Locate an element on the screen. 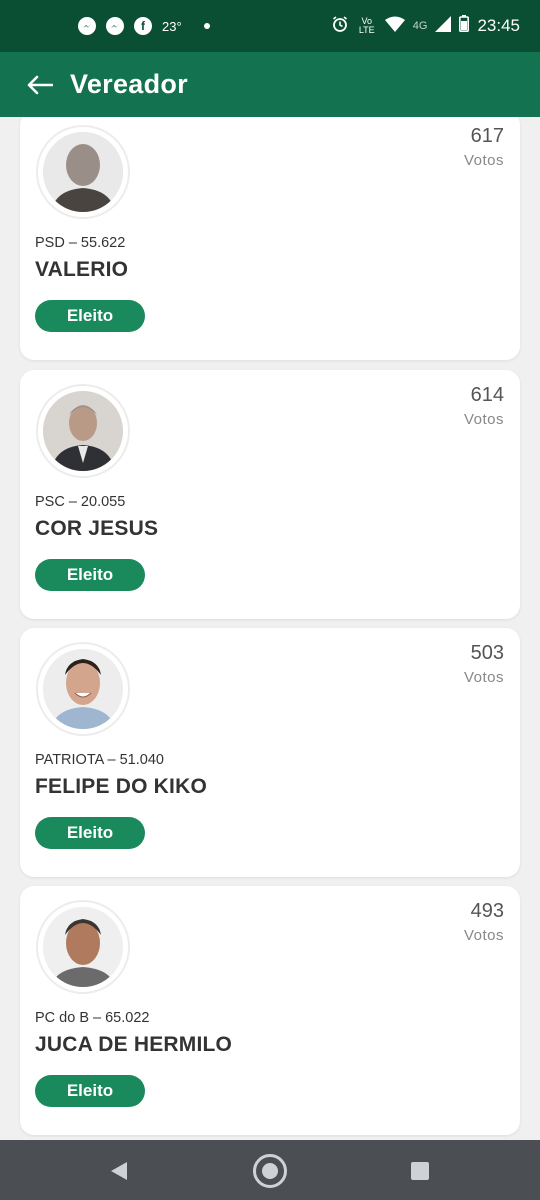 This screenshot has height=1200, width=540. clock-time: 23:45 is located at coordinates (498, 25).